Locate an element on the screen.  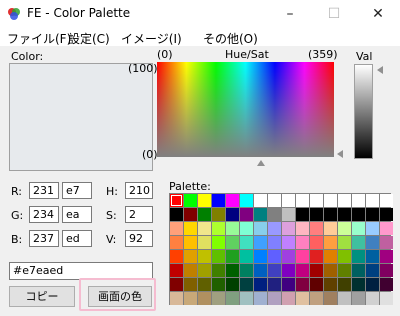
menu-file: ファイル(F) is located at coordinates (39, 38).